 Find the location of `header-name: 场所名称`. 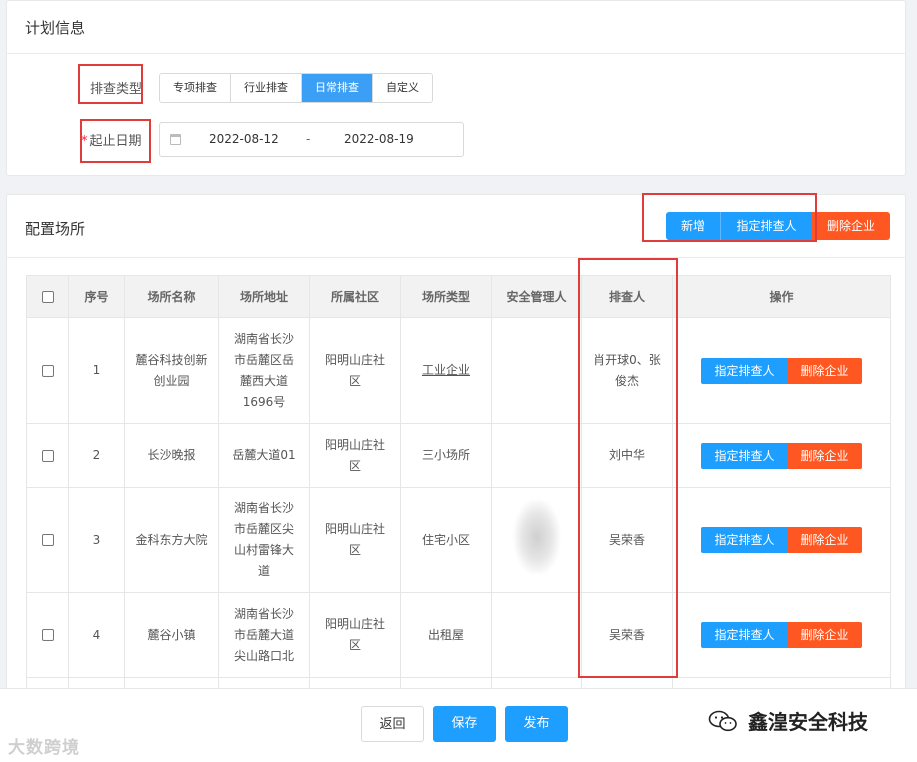

header-name: 场所名称 is located at coordinates (171, 296).